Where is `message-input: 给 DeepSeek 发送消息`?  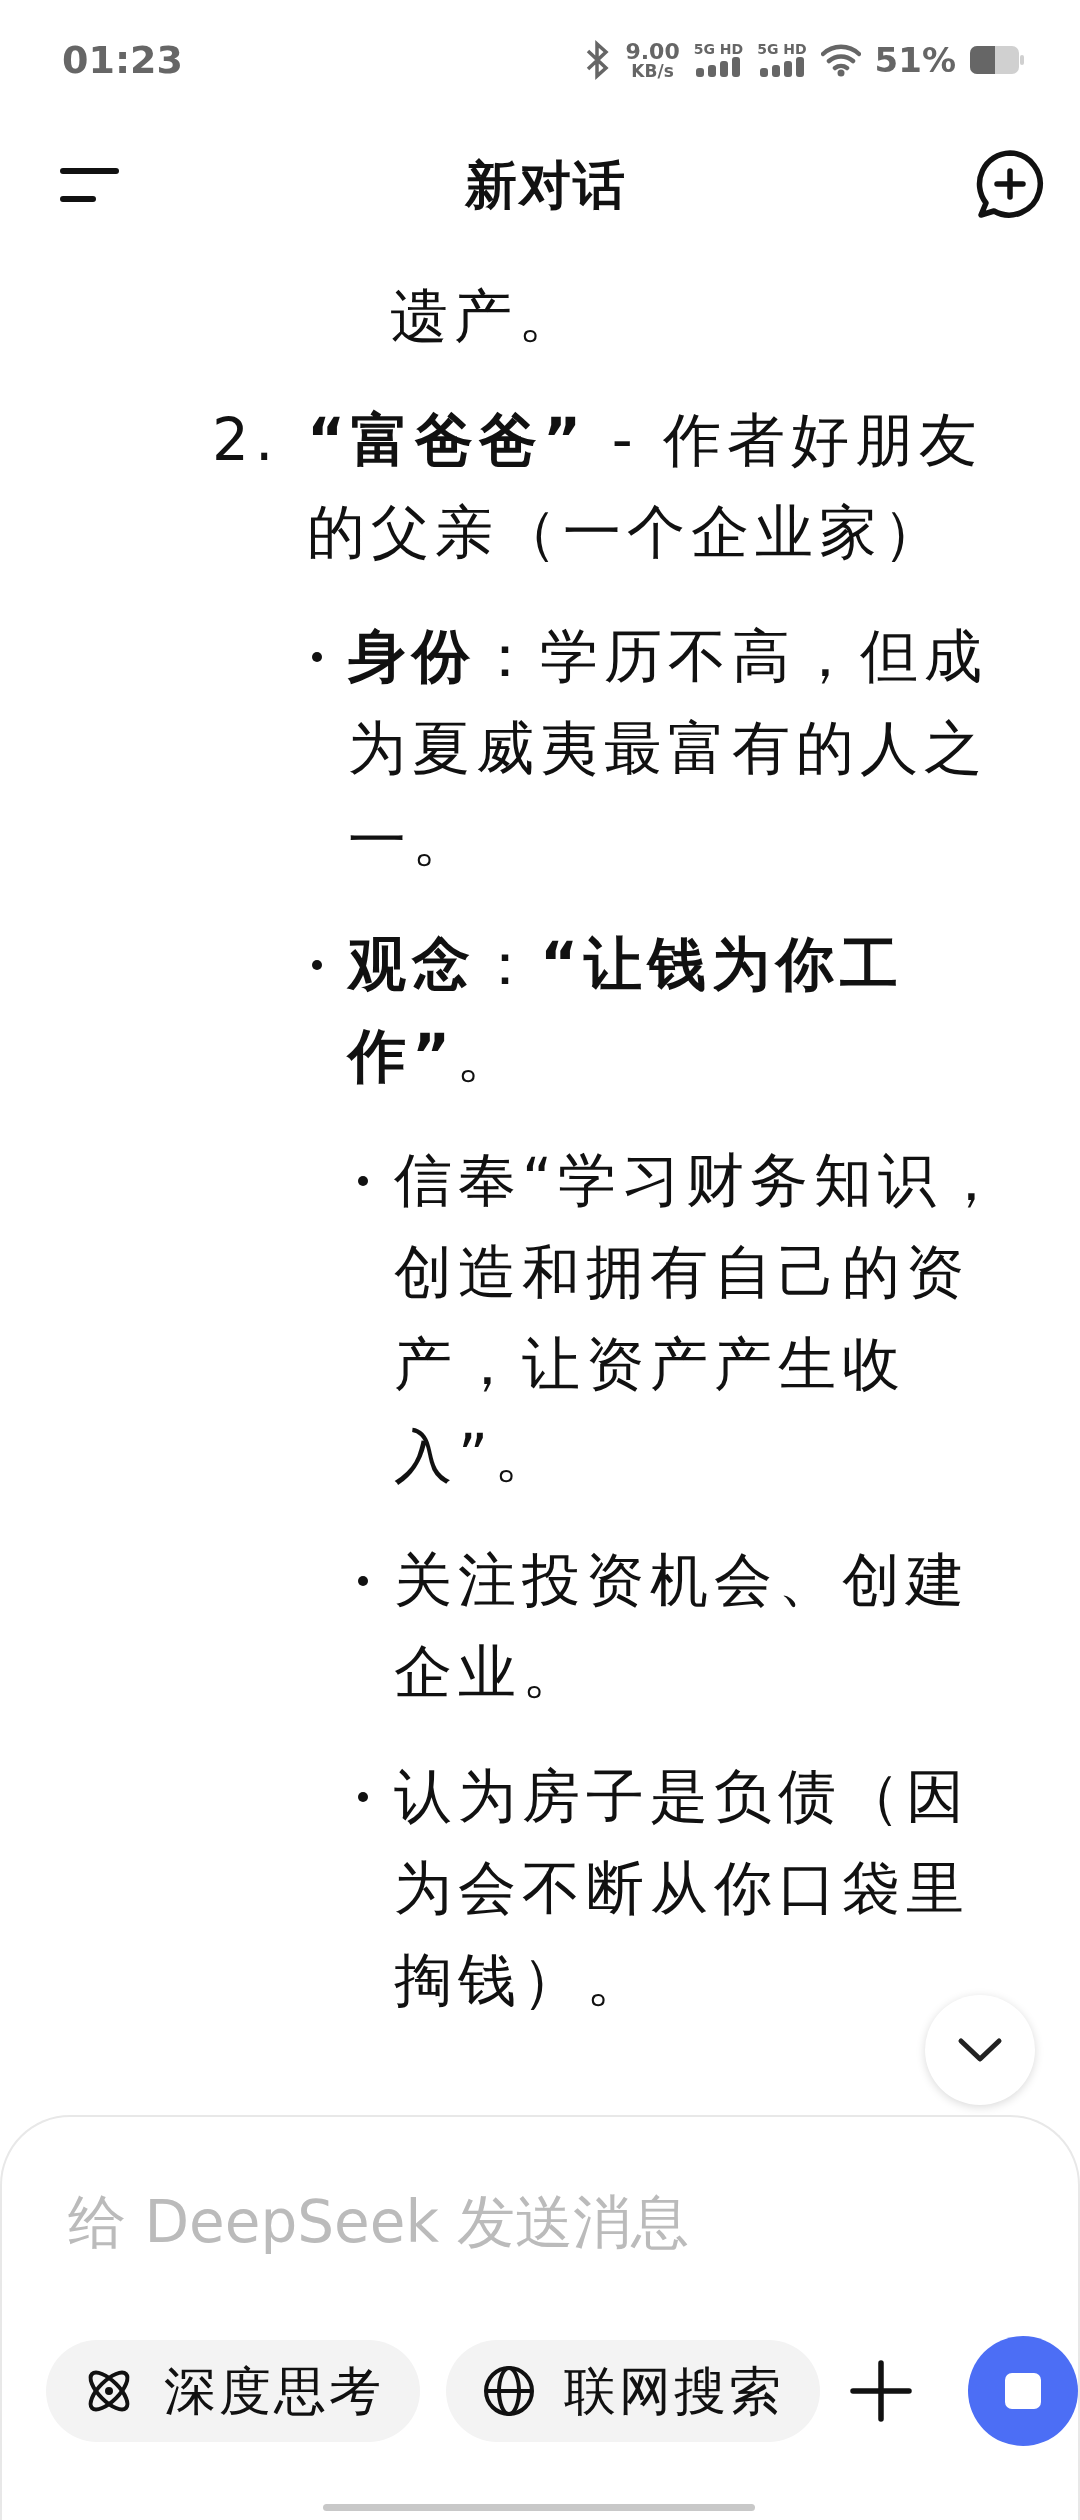 message-input: 给 DeepSeek 发送消息 is located at coordinates (518, 2222).